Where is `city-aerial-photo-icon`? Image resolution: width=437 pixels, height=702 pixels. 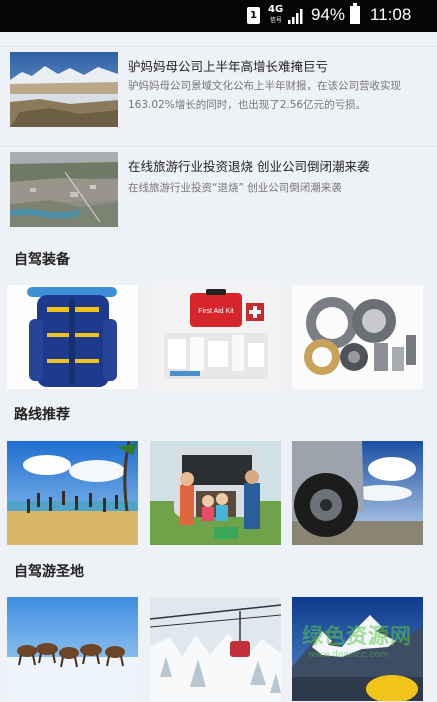
city-aerial-photo-icon is located at coordinates (64, 189).